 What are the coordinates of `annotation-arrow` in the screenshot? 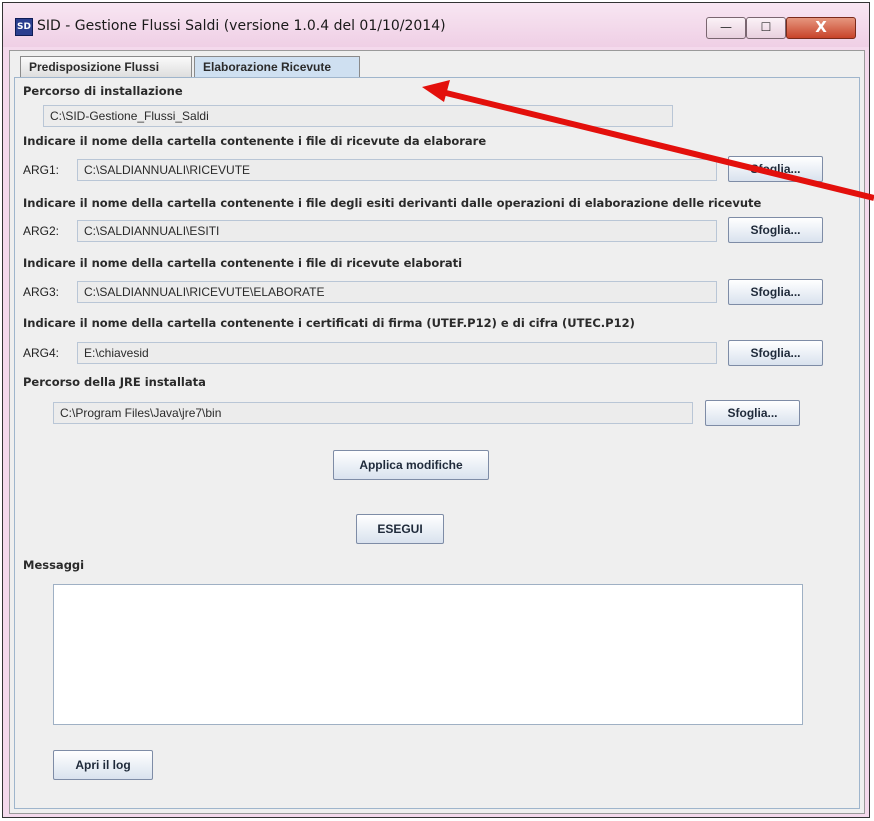 It's located at (648, 140).